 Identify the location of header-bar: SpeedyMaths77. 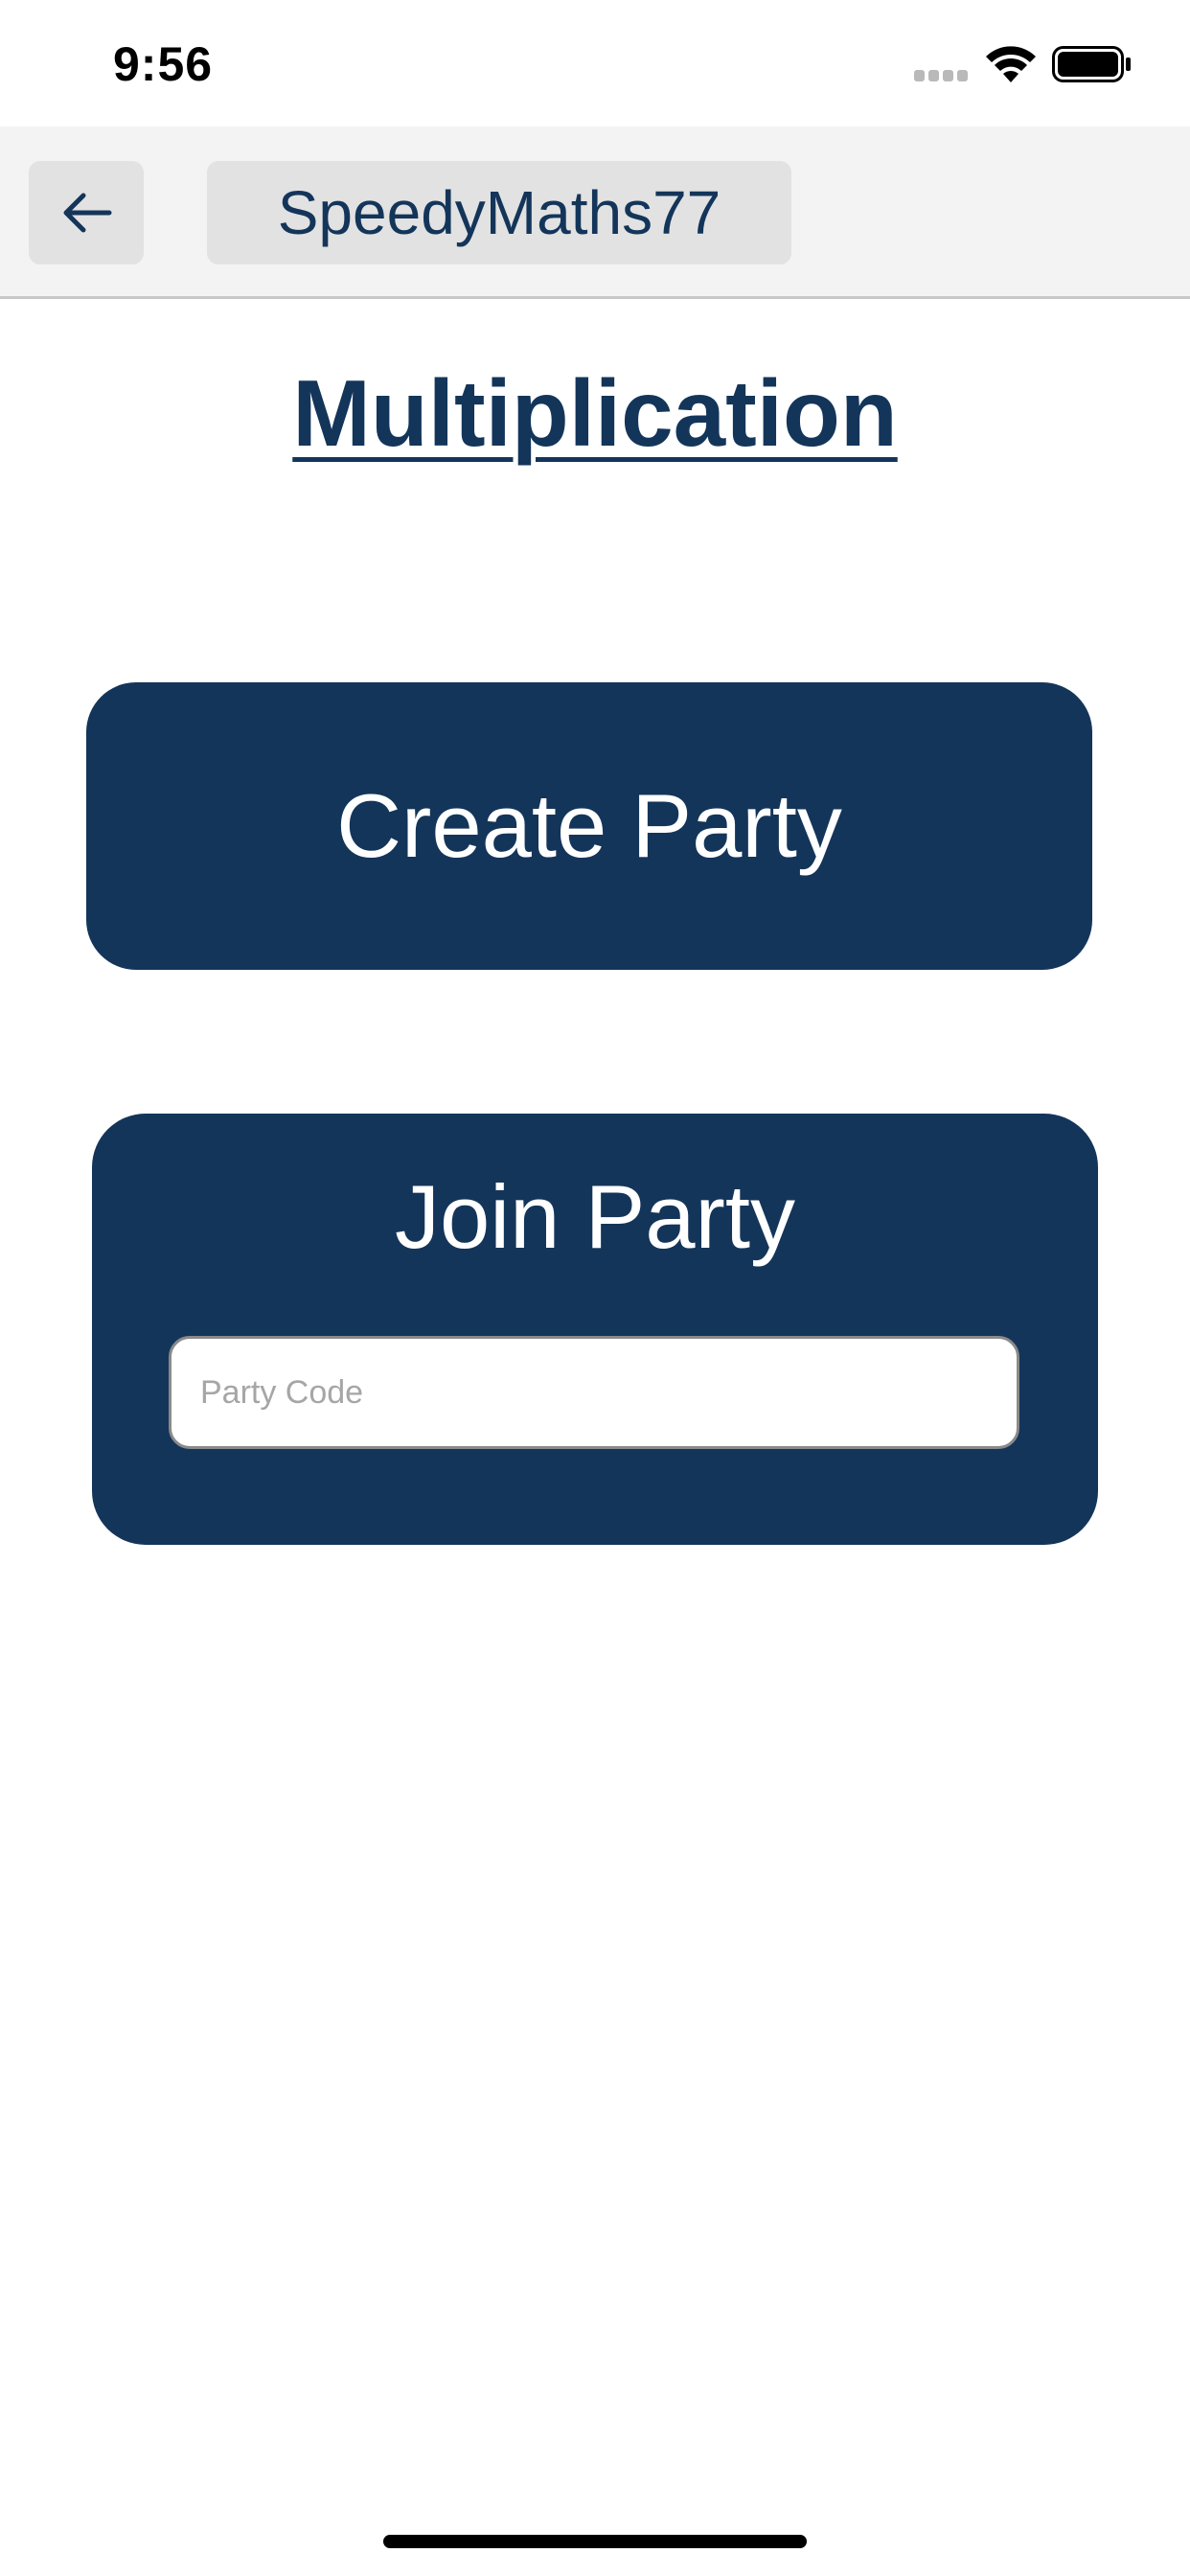
(595, 212).